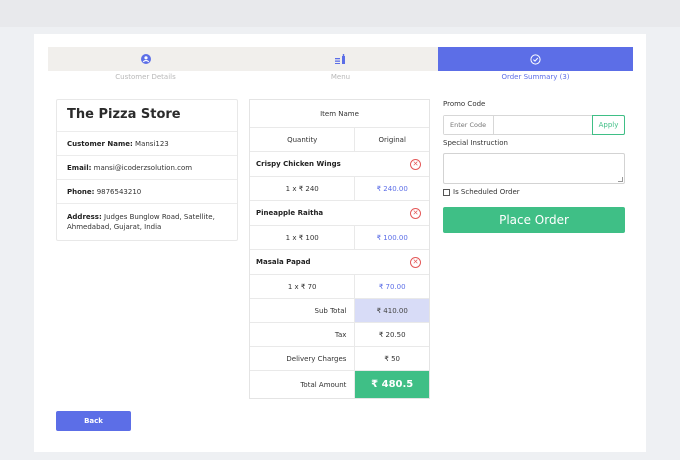  I want to click on total-value: ₹ 480.5, so click(392, 384).